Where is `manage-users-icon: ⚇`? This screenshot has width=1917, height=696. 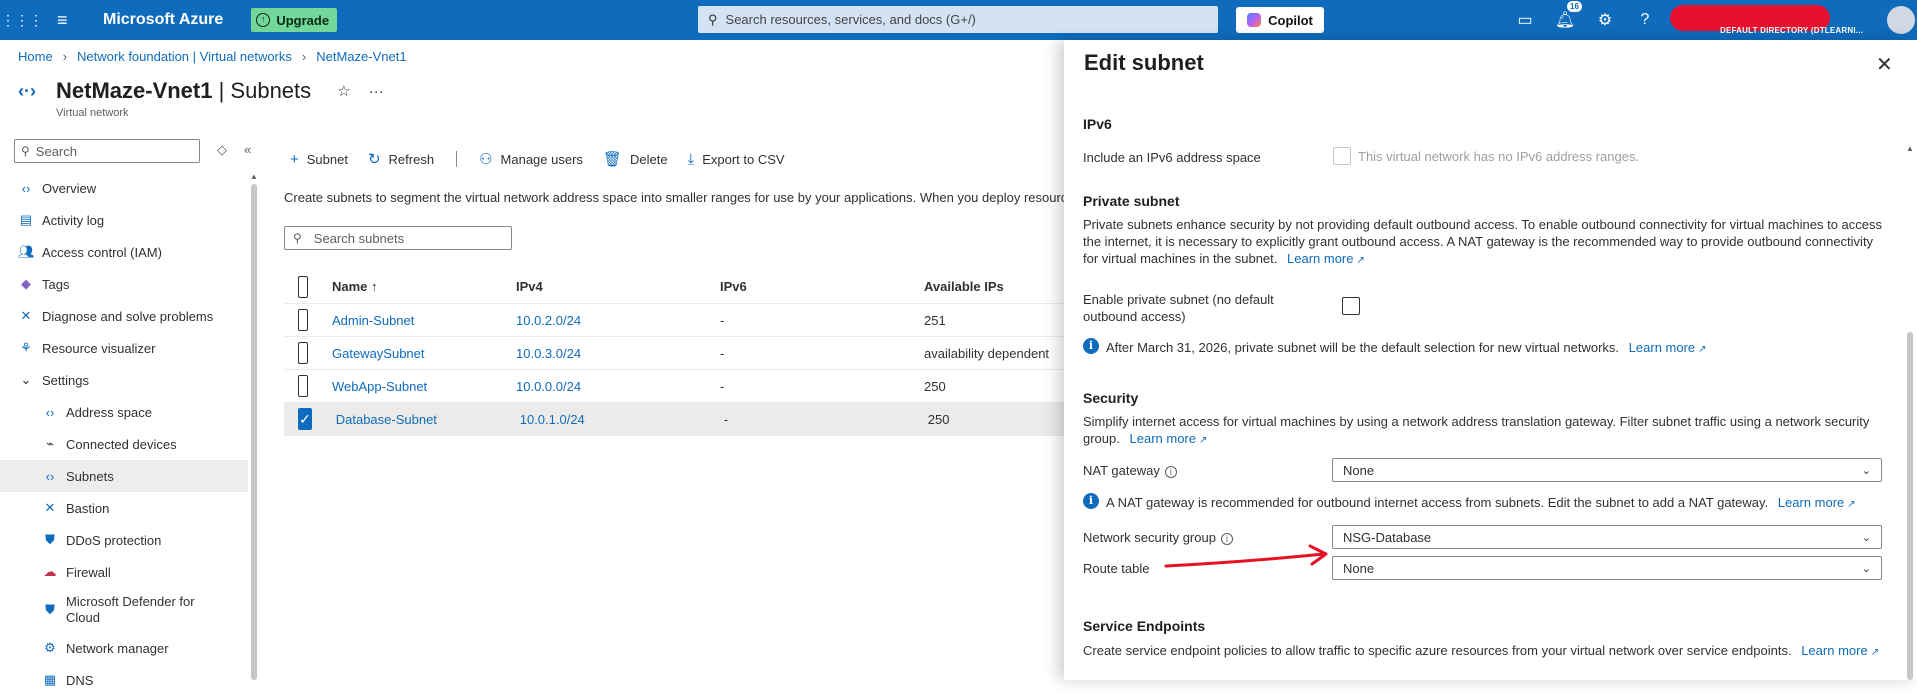 manage-users-icon: ⚇ is located at coordinates (486, 159).